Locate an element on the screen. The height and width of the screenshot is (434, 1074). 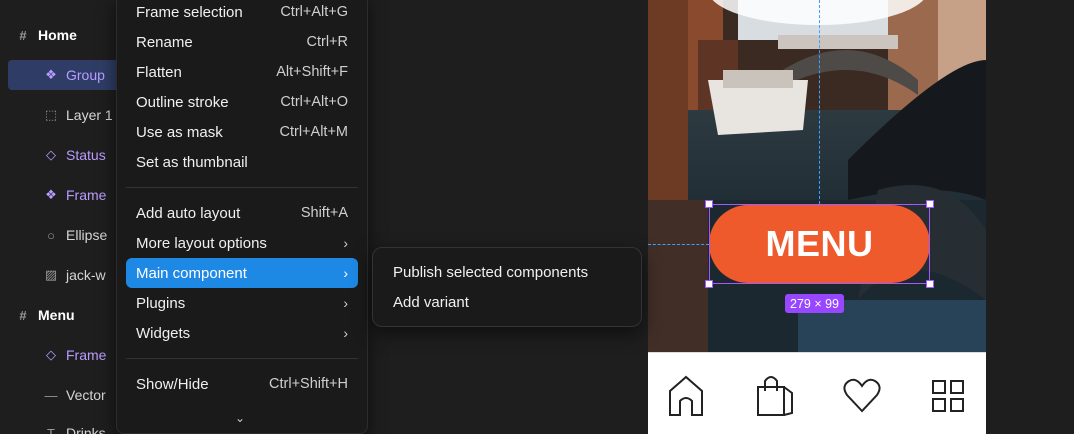
layer-label: Status is located at coordinates (86, 155).